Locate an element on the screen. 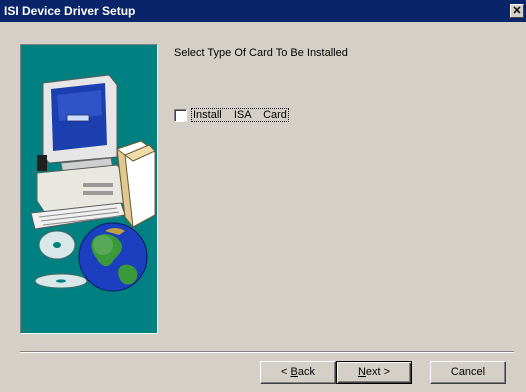 Image resolution: width=526 pixels, height=392 pixels. separator is located at coordinates (267, 352).